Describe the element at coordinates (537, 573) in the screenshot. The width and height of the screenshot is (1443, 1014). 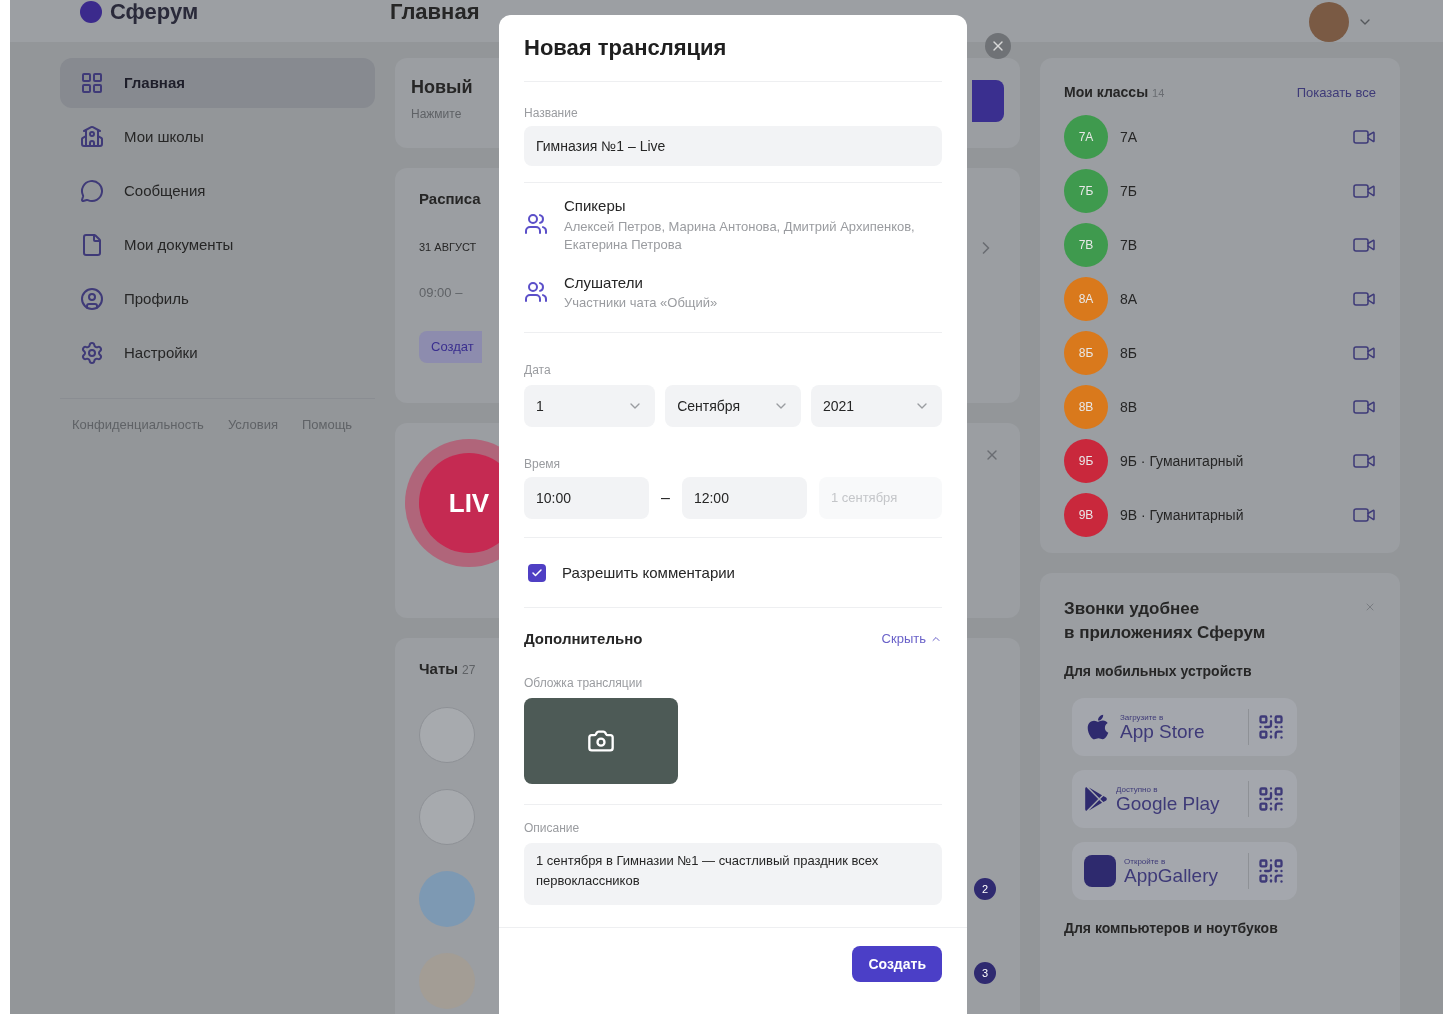
I see `checkbox` at that location.